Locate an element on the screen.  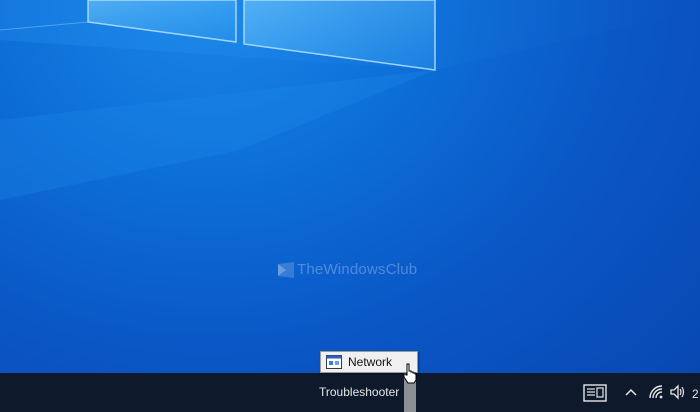
mouse-pointer-icon is located at coordinates (410, 373).